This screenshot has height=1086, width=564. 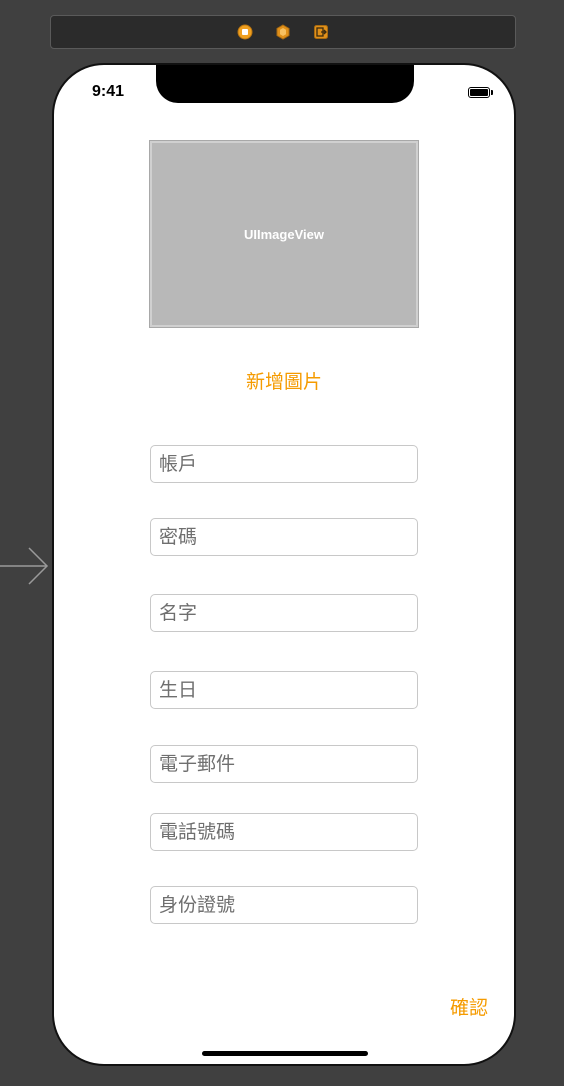 I want to click on account-field, so click(x=284, y=464).